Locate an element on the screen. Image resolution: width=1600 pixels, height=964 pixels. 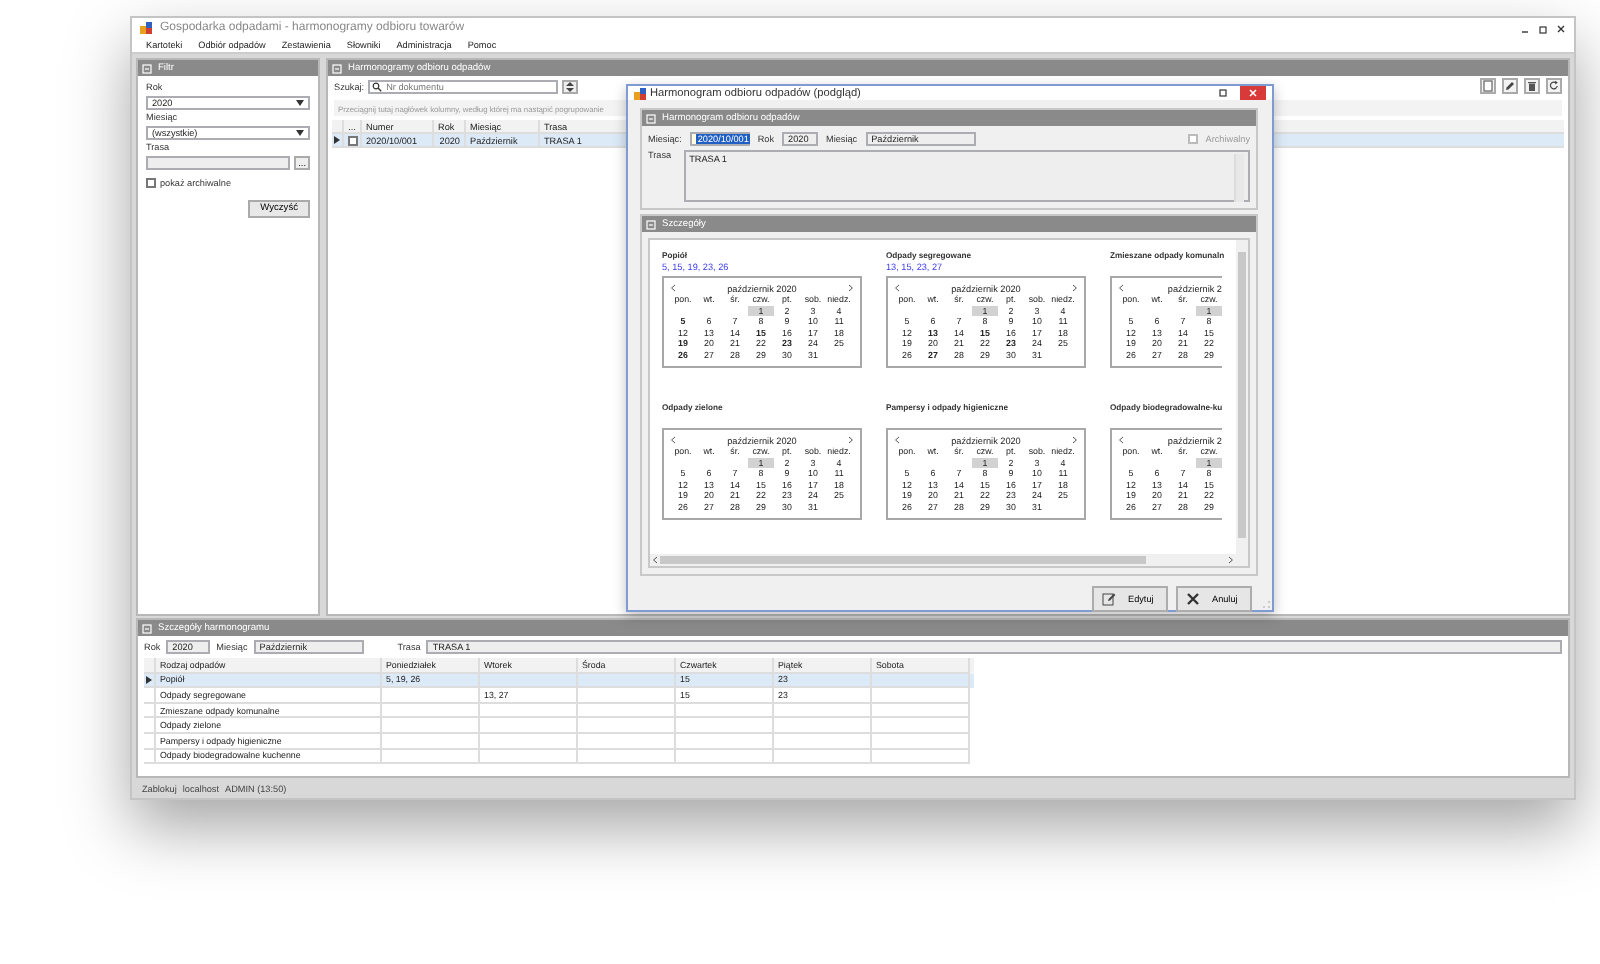
refresh-icon is located at coordinates (1554, 86).